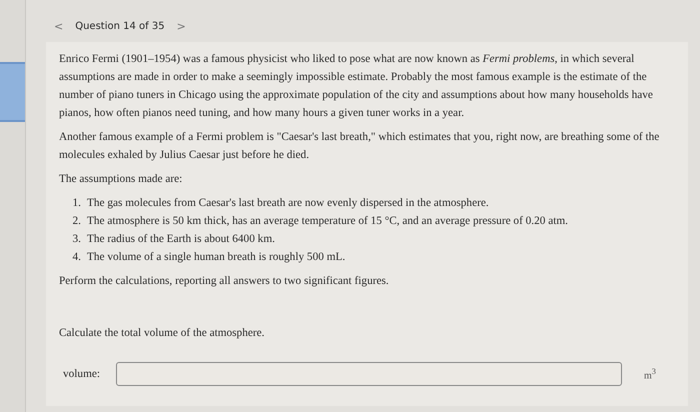 This screenshot has height=412, width=700. I want to click on question-counter: Question 14 of 35, so click(120, 26).